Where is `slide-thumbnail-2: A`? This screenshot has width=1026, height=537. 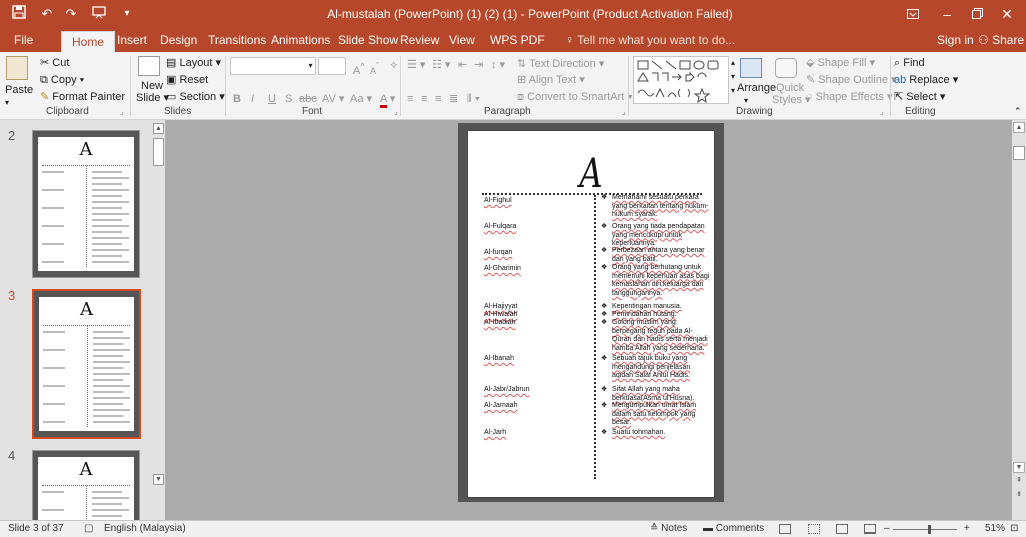 slide-thumbnail-2: A is located at coordinates (86, 204).